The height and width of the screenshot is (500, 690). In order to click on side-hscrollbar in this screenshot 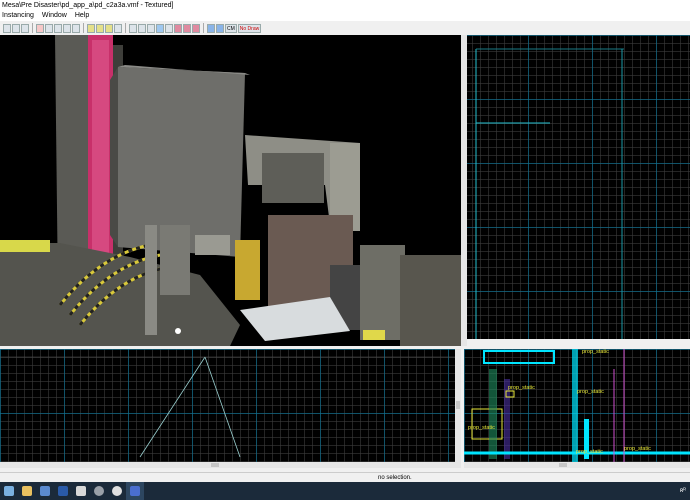, I will do `click(577, 465)`.